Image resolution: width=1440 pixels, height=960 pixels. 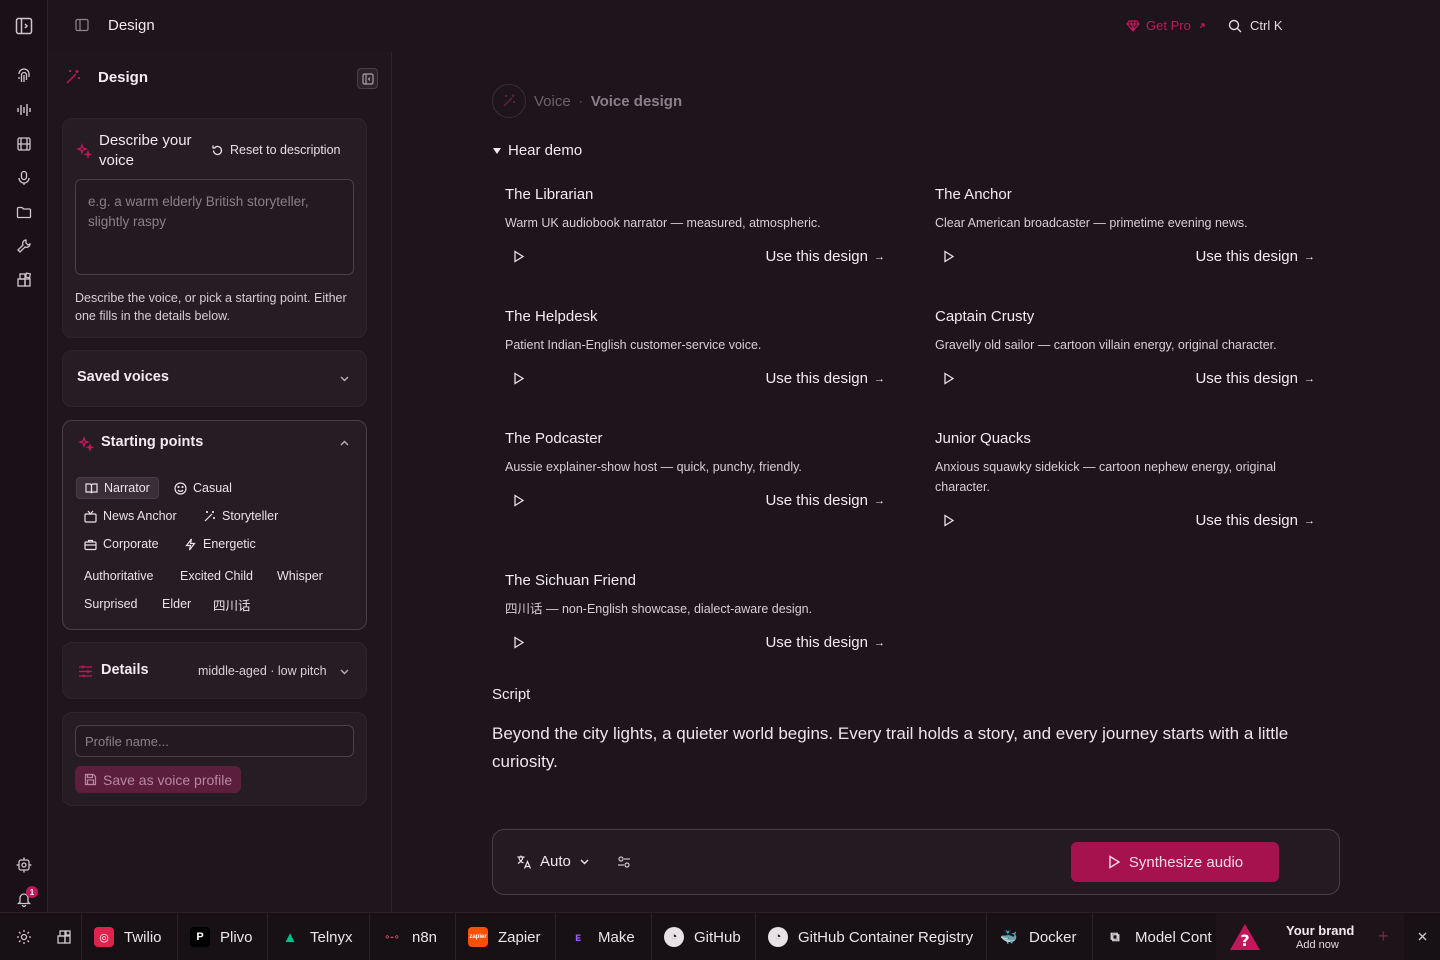 I want to click on hear-demo-label: Hear demo, so click(x=545, y=150).